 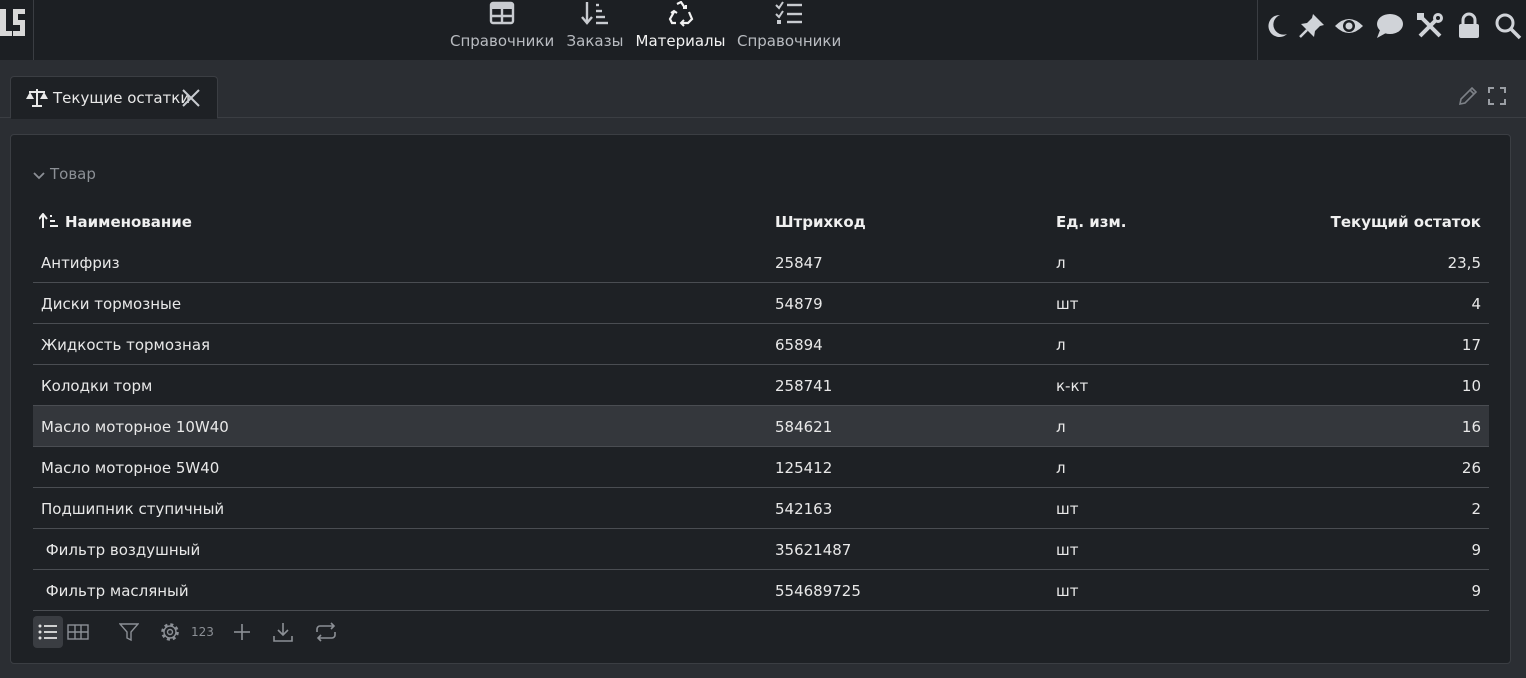 What do you see at coordinates (595, 30) in the screenshot?
I see `nav-orders: Заказы` at bounding box center [595, 30].